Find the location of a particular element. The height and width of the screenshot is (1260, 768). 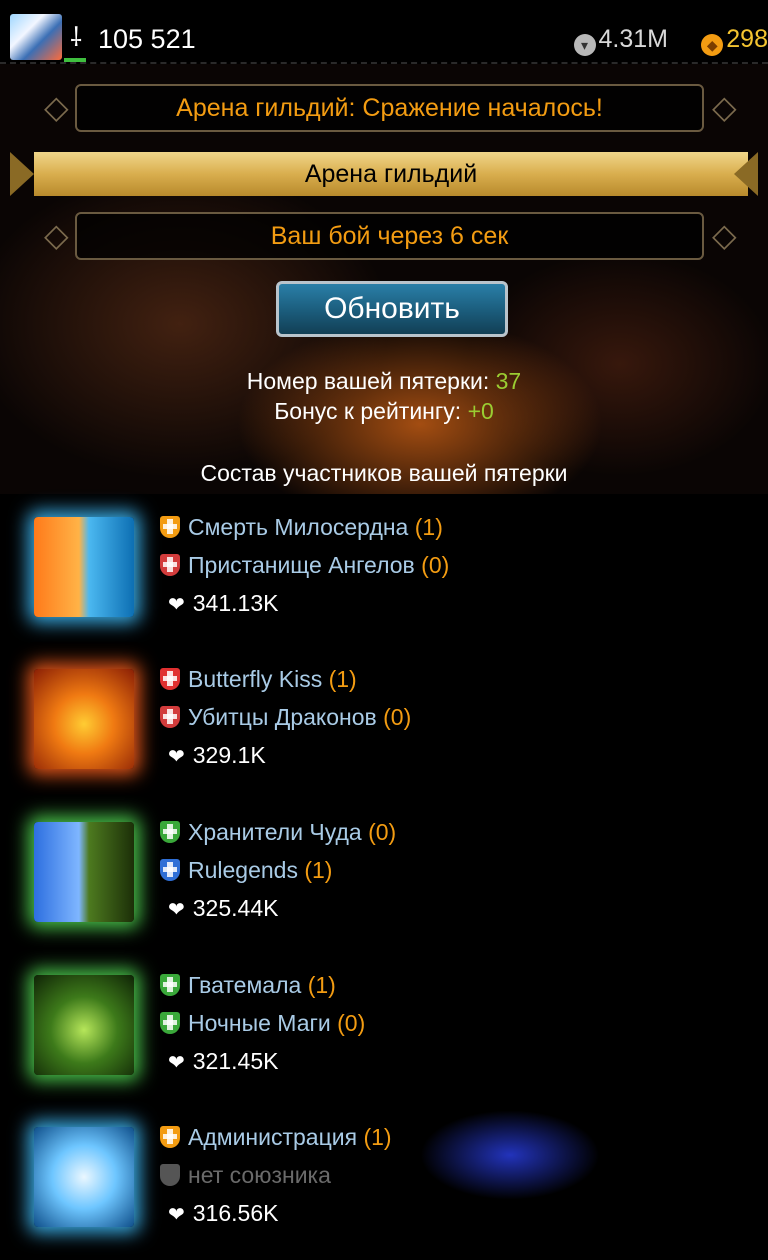

team-number-value: 37 is located at coordinates (508, 381).